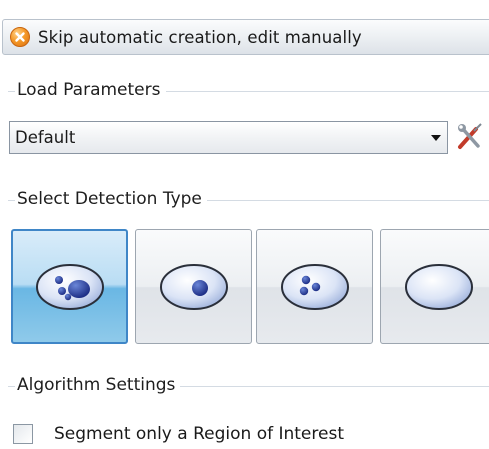  What do you see at coordinates (436, 137) in the screenshot?
I see `chevron-down-icon` at bounding box center [436, 137].